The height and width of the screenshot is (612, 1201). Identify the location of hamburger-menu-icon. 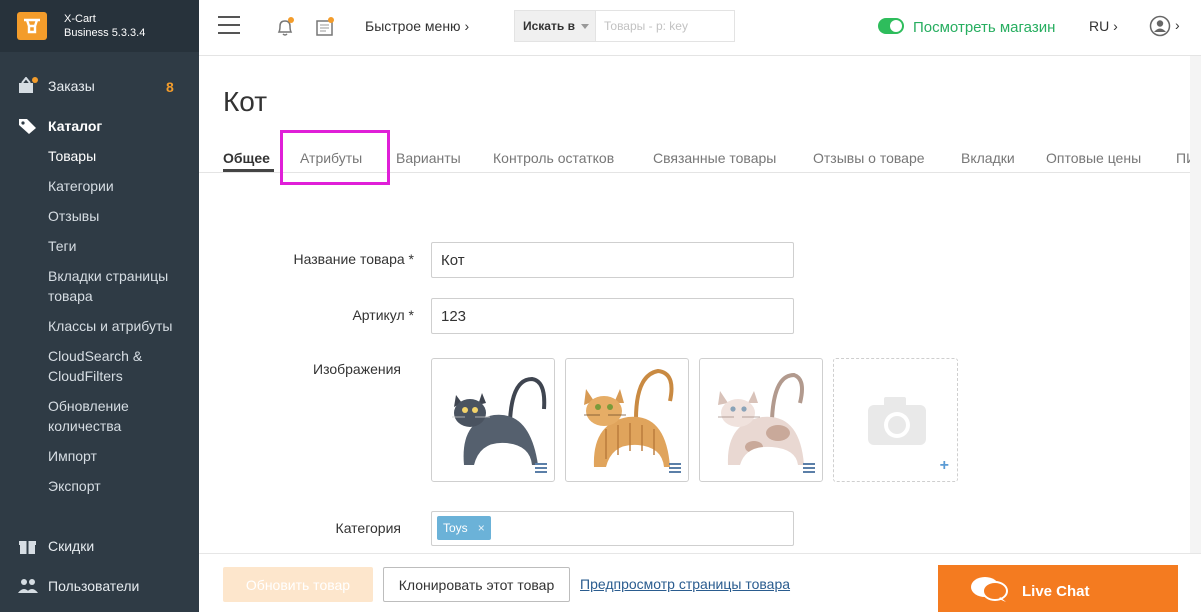
(229, 25).